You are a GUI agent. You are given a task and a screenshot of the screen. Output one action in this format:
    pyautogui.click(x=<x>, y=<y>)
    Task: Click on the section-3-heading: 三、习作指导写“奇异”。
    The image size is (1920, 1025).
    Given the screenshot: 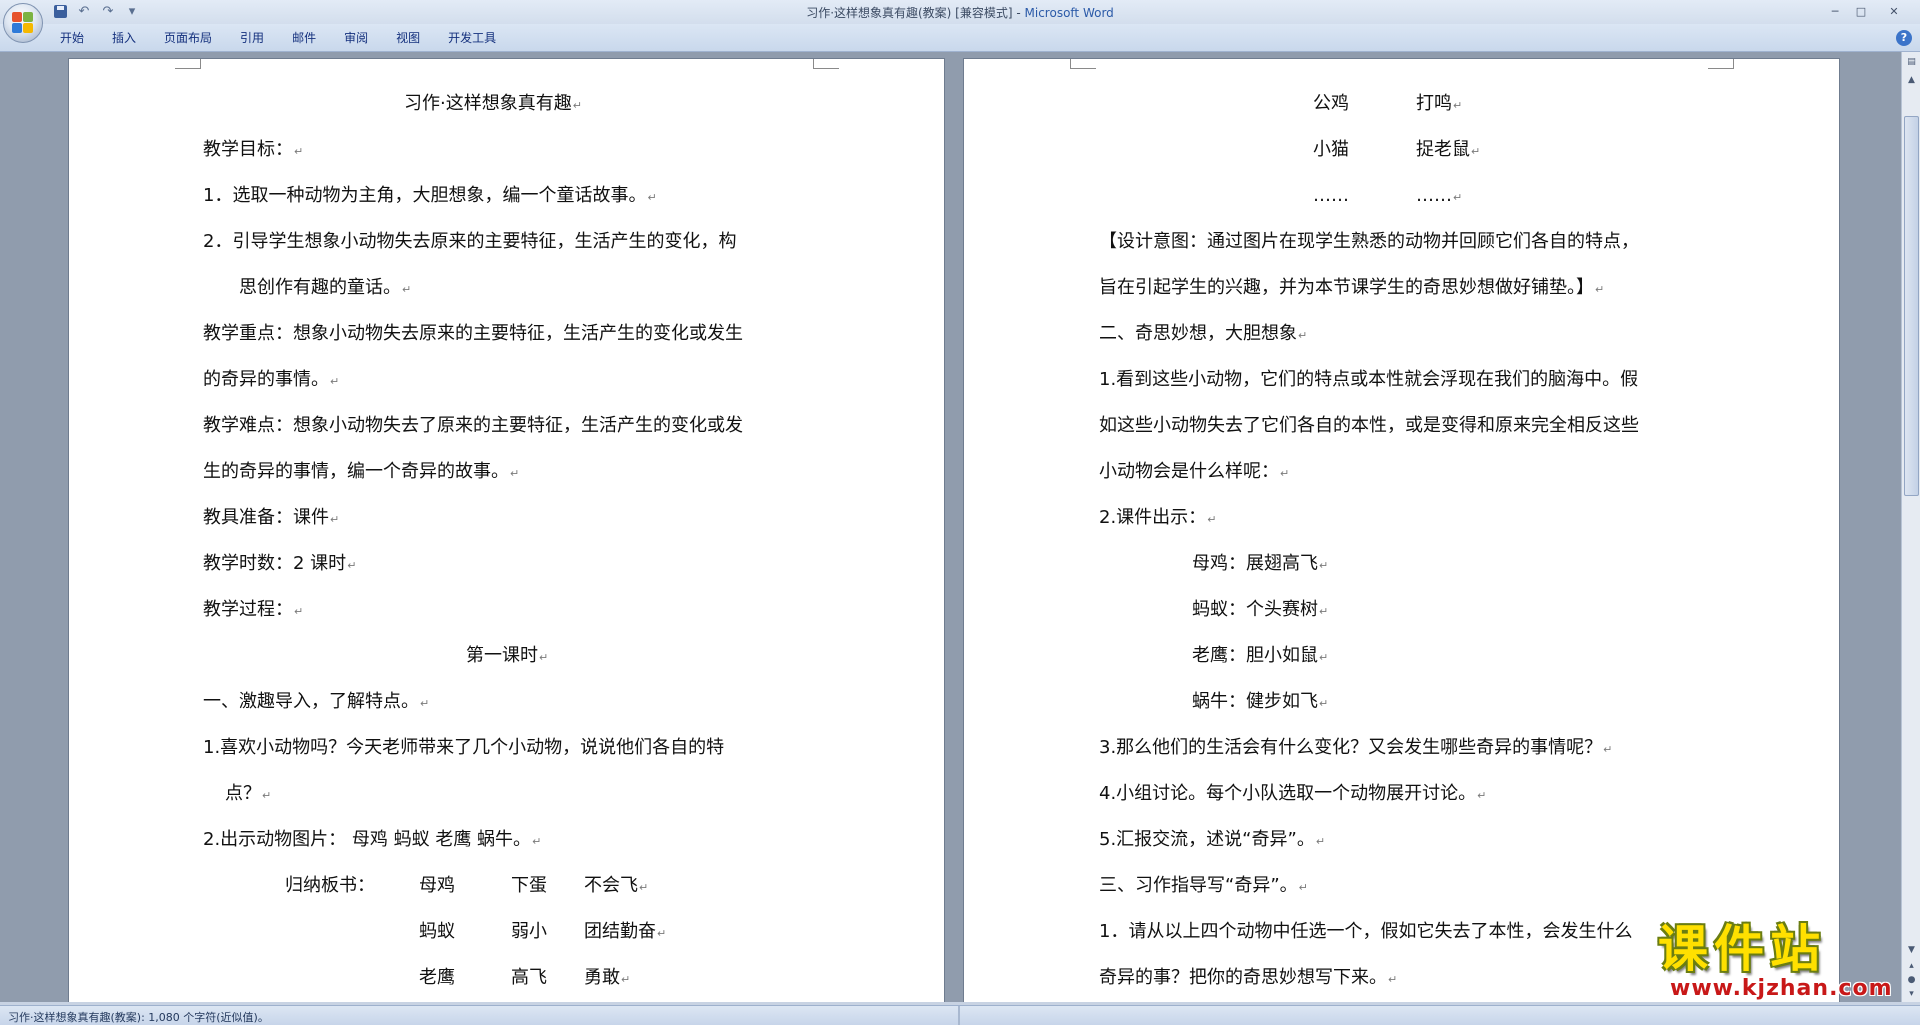 What is the action you would take?
    pyautogui.click(x=1203, y=887)
    